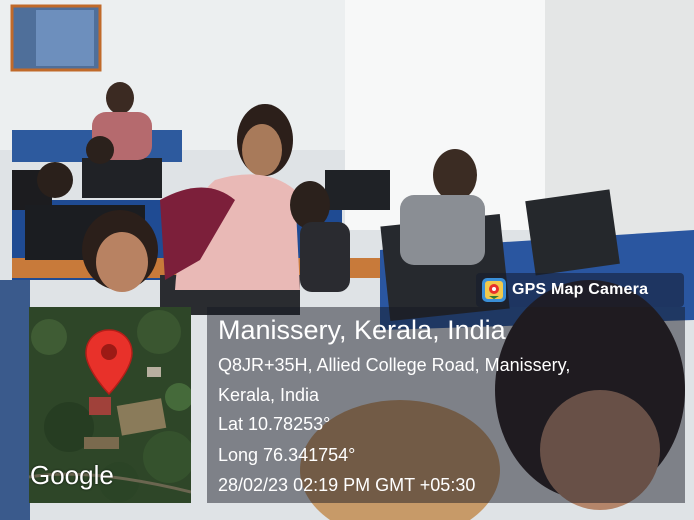 The image size is (694, 520). I want to click on location-pin-icon, so click(109, 362).